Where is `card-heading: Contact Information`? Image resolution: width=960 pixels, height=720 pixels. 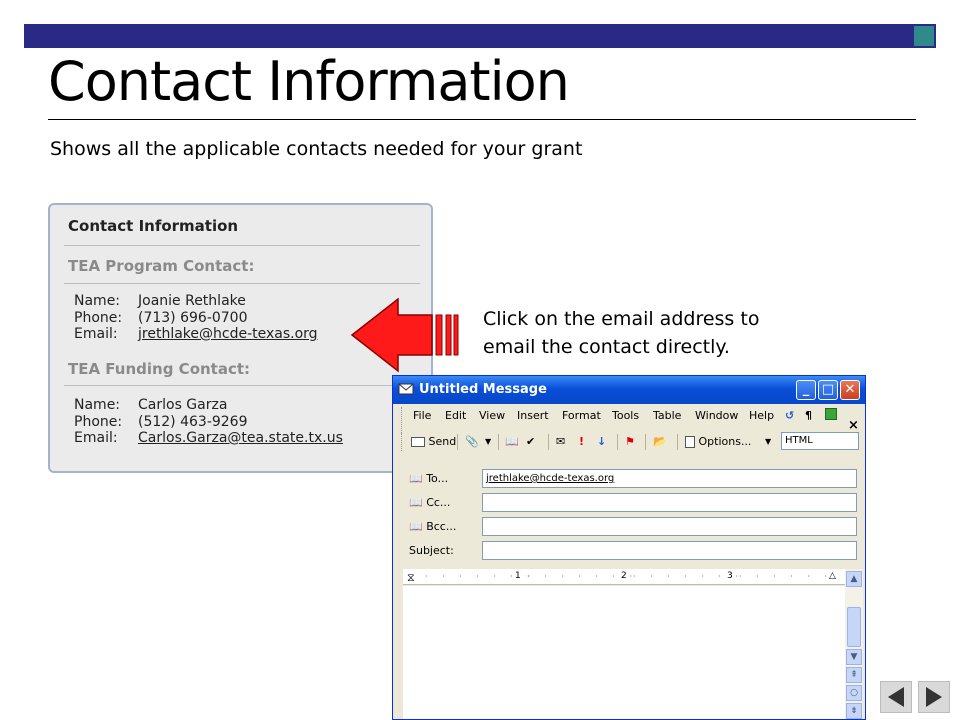 card-heading: Contact Information is located at coordinates (153, 226).